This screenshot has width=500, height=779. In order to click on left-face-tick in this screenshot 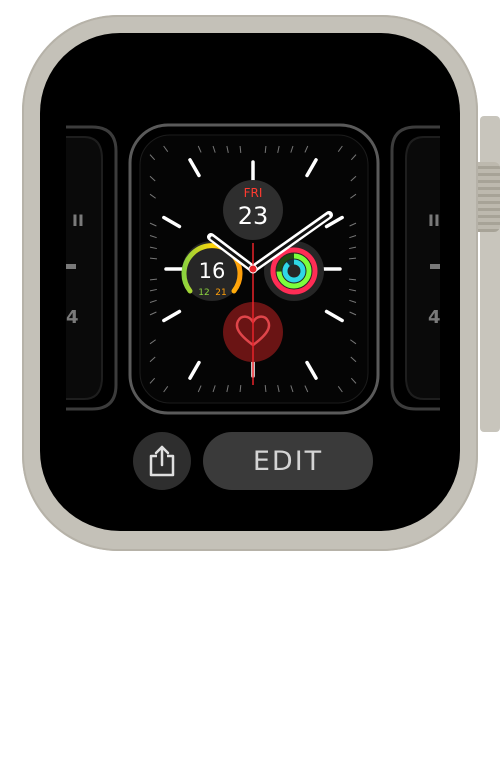, I will do `click(71, 266)`.